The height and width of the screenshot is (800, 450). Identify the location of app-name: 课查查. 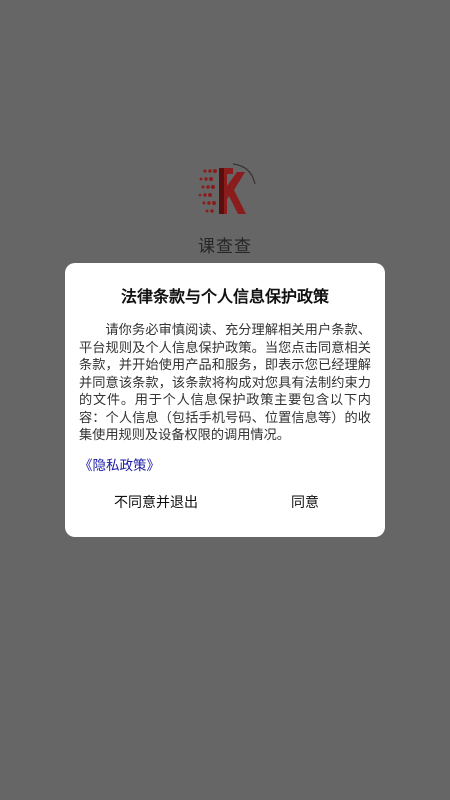
(225, 247).